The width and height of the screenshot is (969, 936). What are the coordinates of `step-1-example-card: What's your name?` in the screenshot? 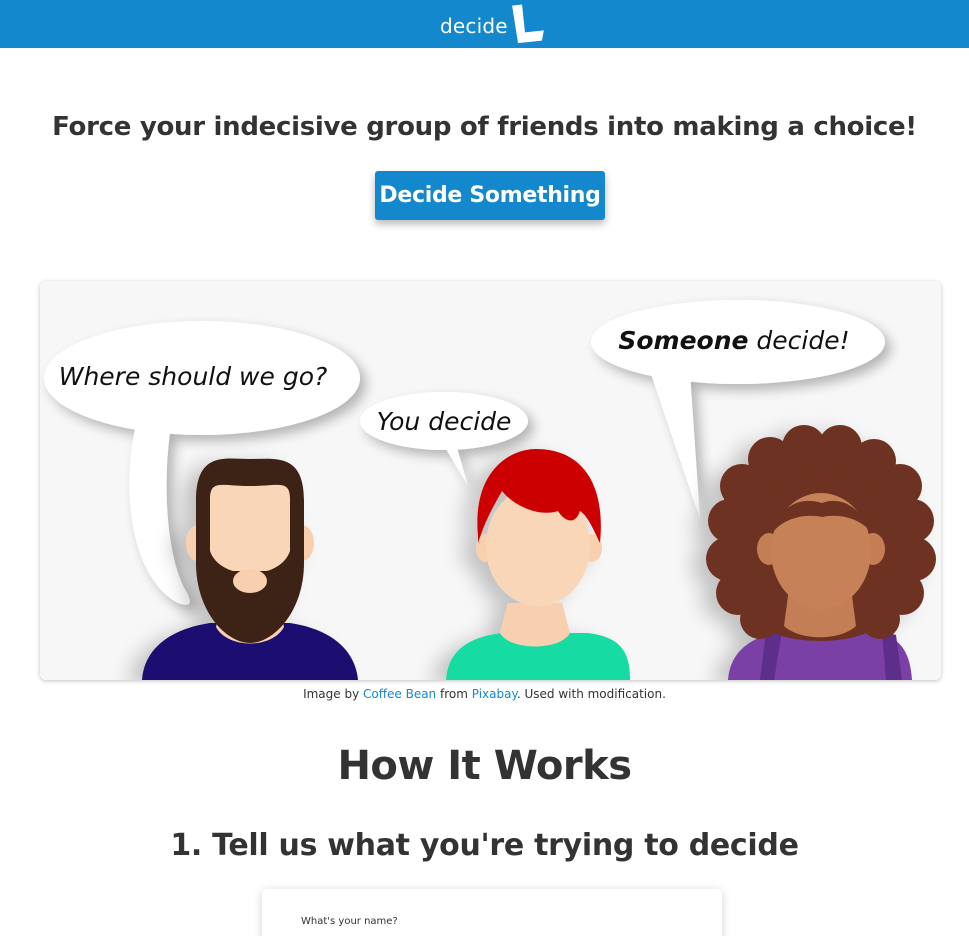 It's located at (492, 912).